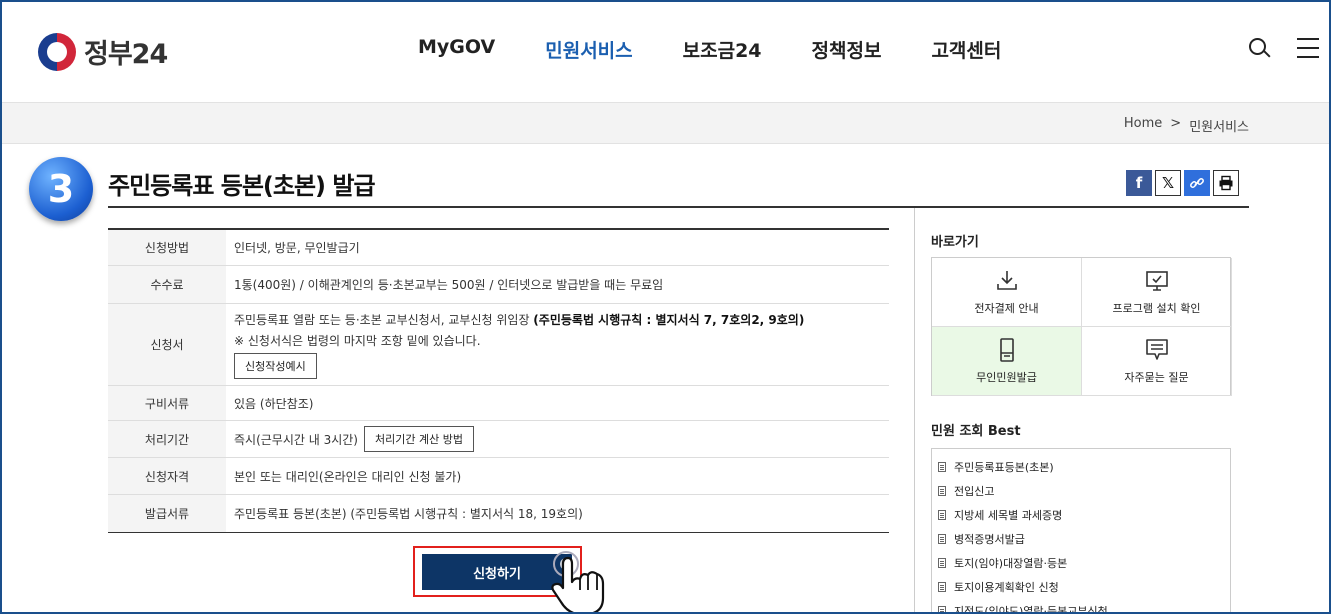 The height and width of the screenshot is (614, 1331). I want to click on list-item: 지방세 세목별 과세증명, so click(1084, 515).